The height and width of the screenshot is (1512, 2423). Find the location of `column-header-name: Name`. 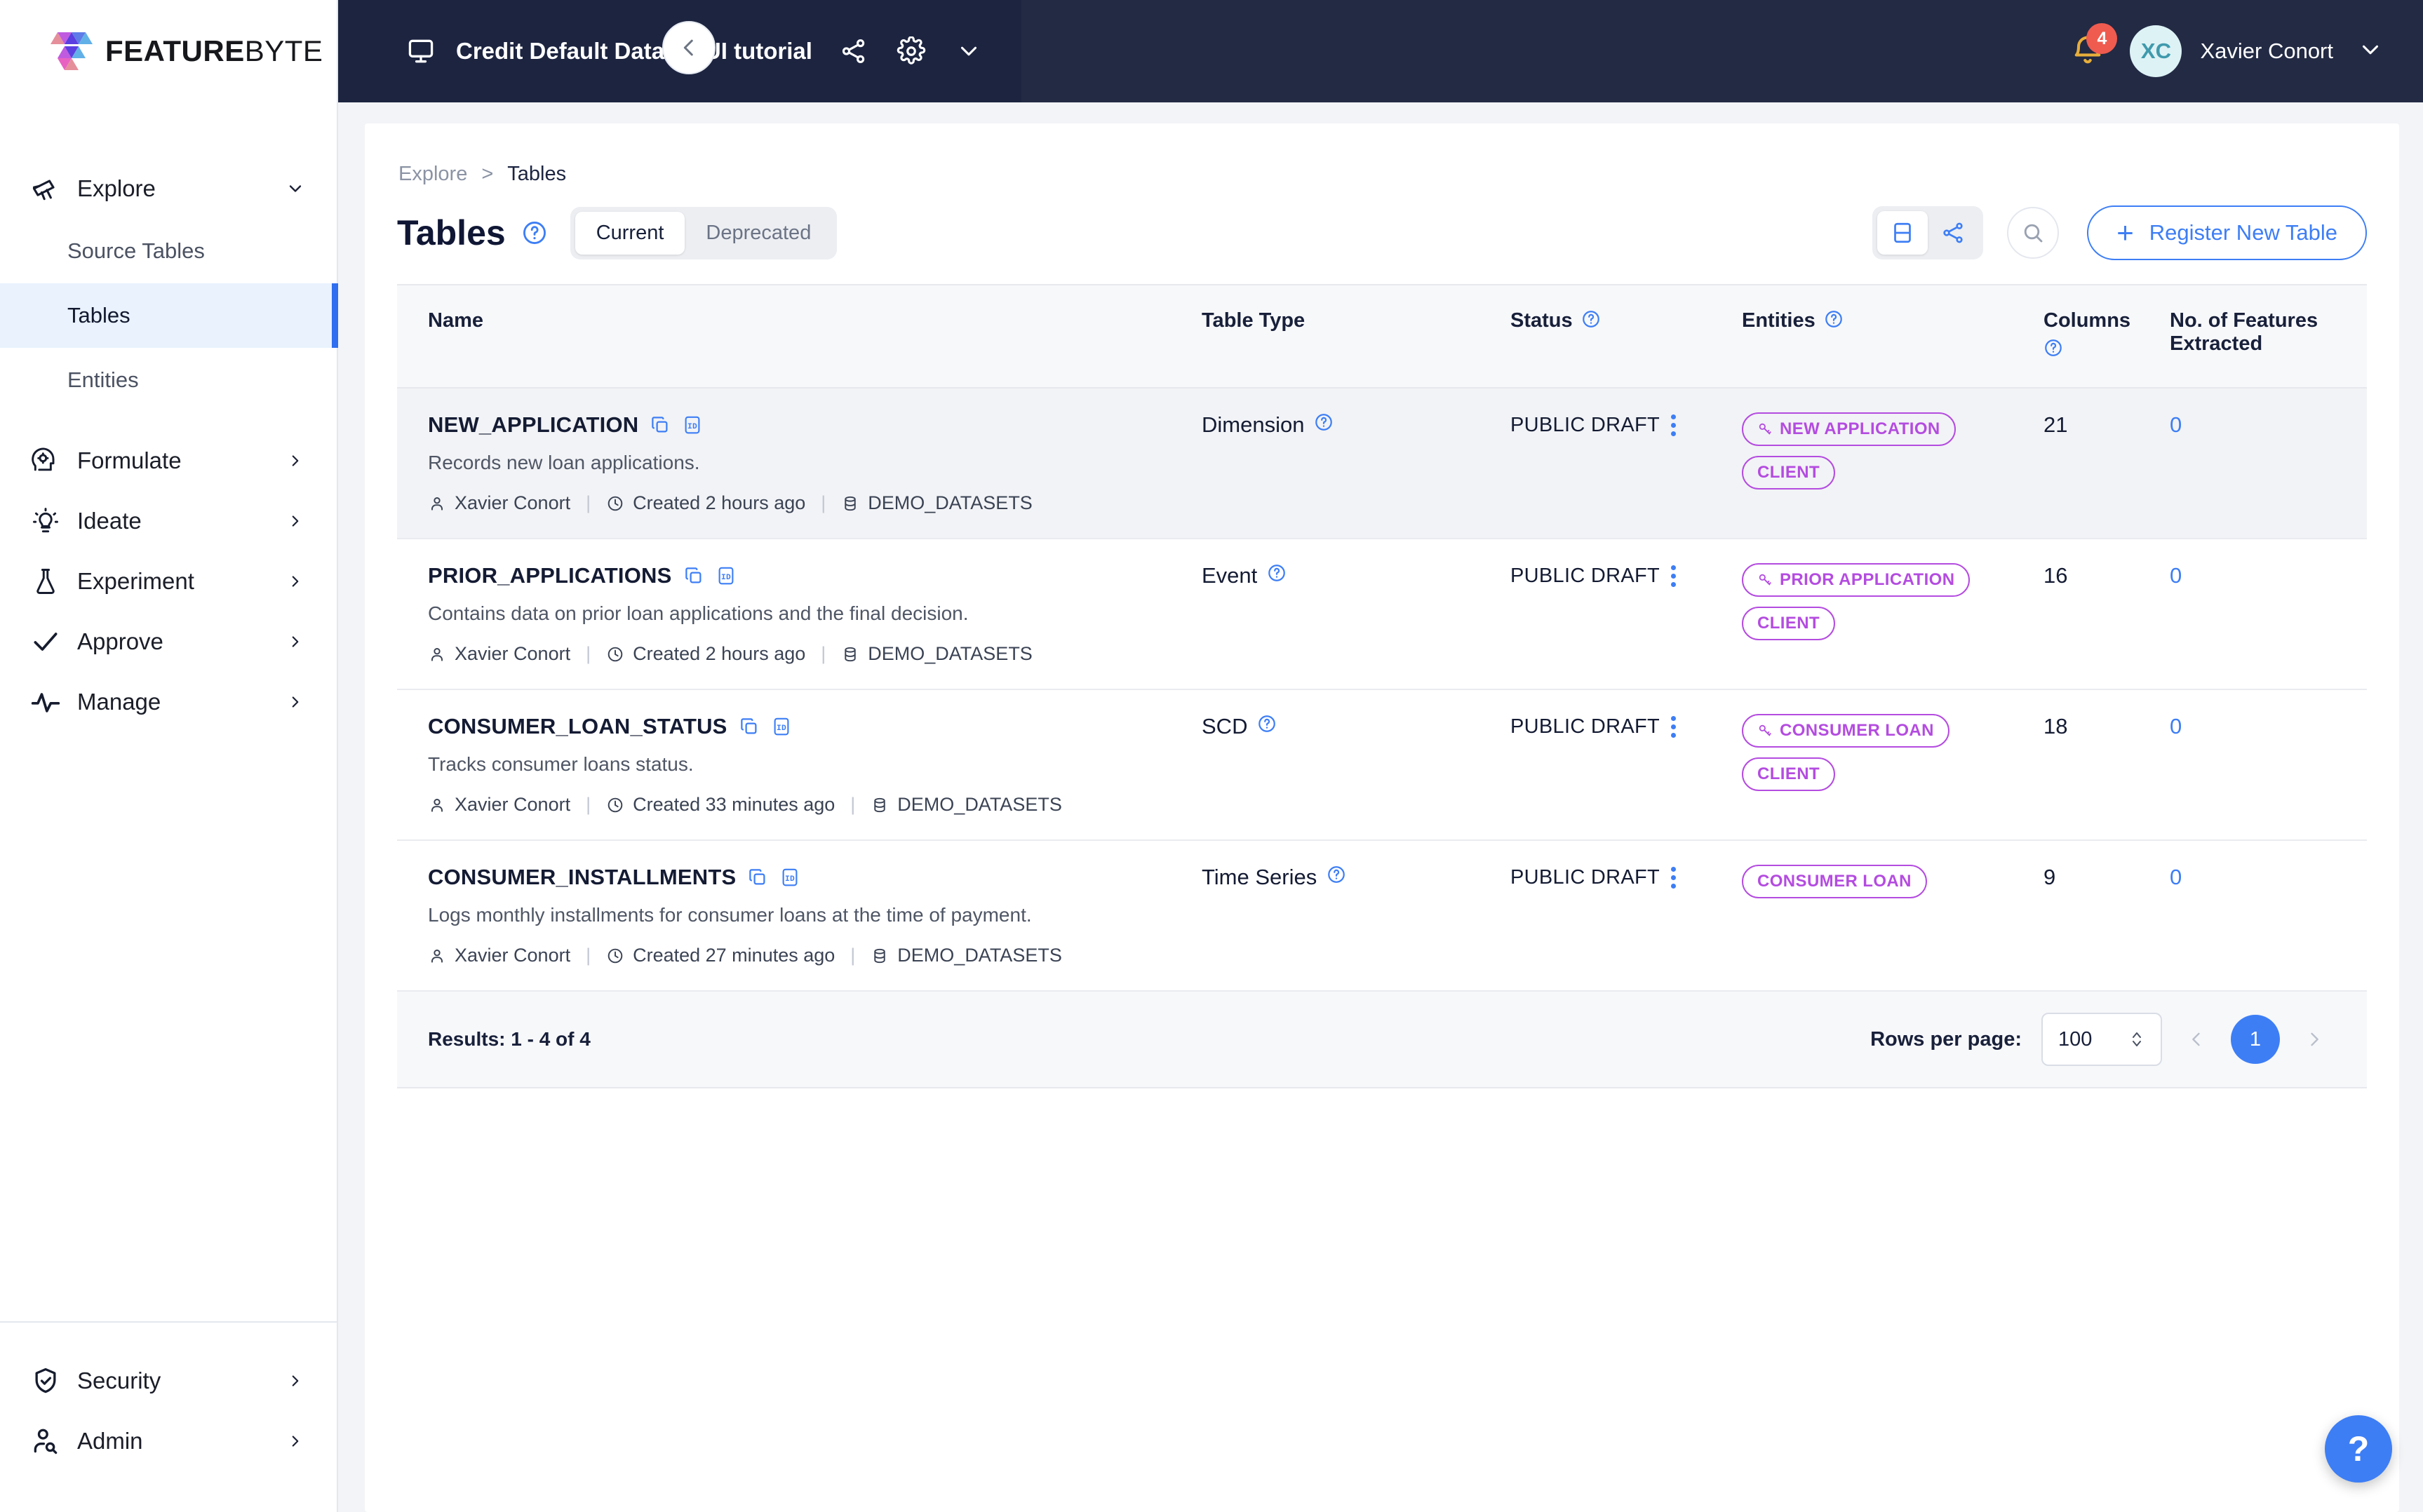

column-header-name: Name is located at coordinates (807, 336).